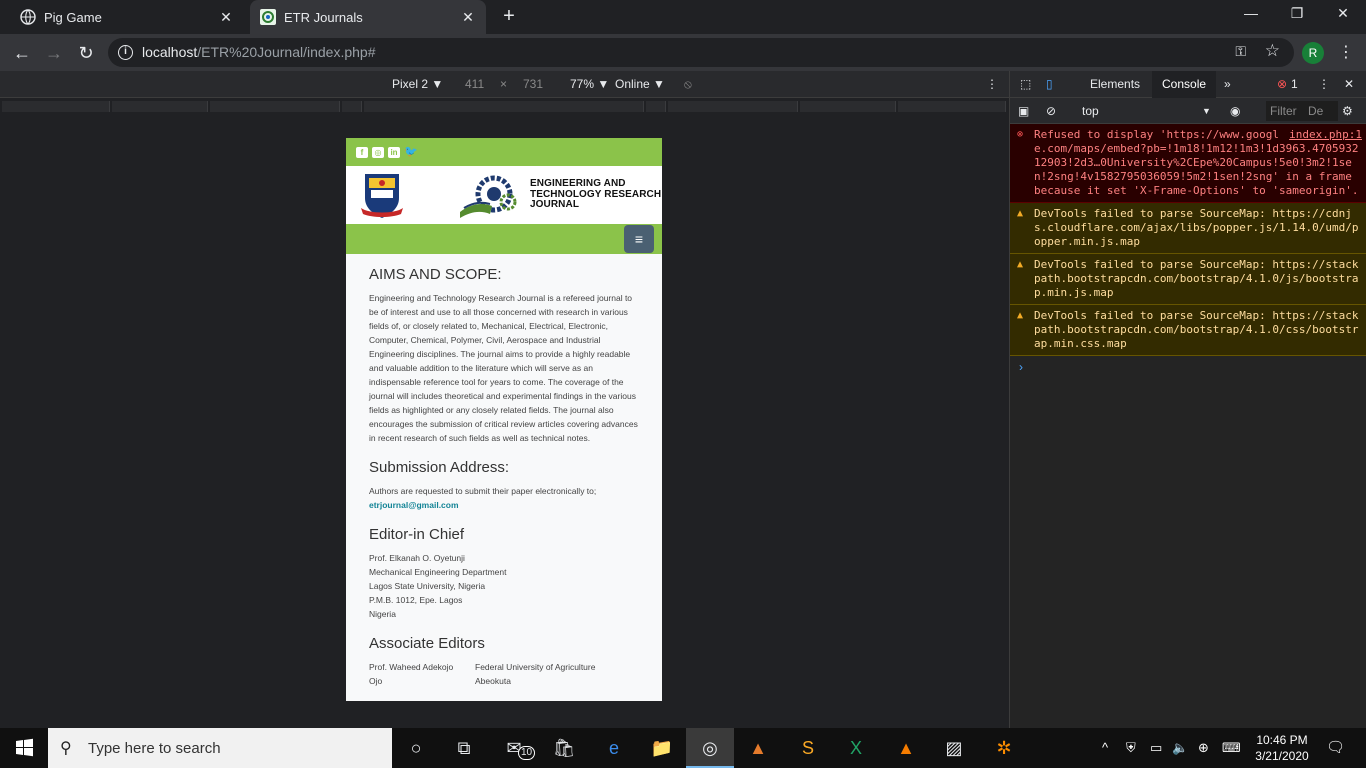 This screenshot has width=1366, height=768. What do you see at coordinates (1302, 111) in the screenshot?
I see `console-filter-input: Filter` at bounding box center [1302, 111].